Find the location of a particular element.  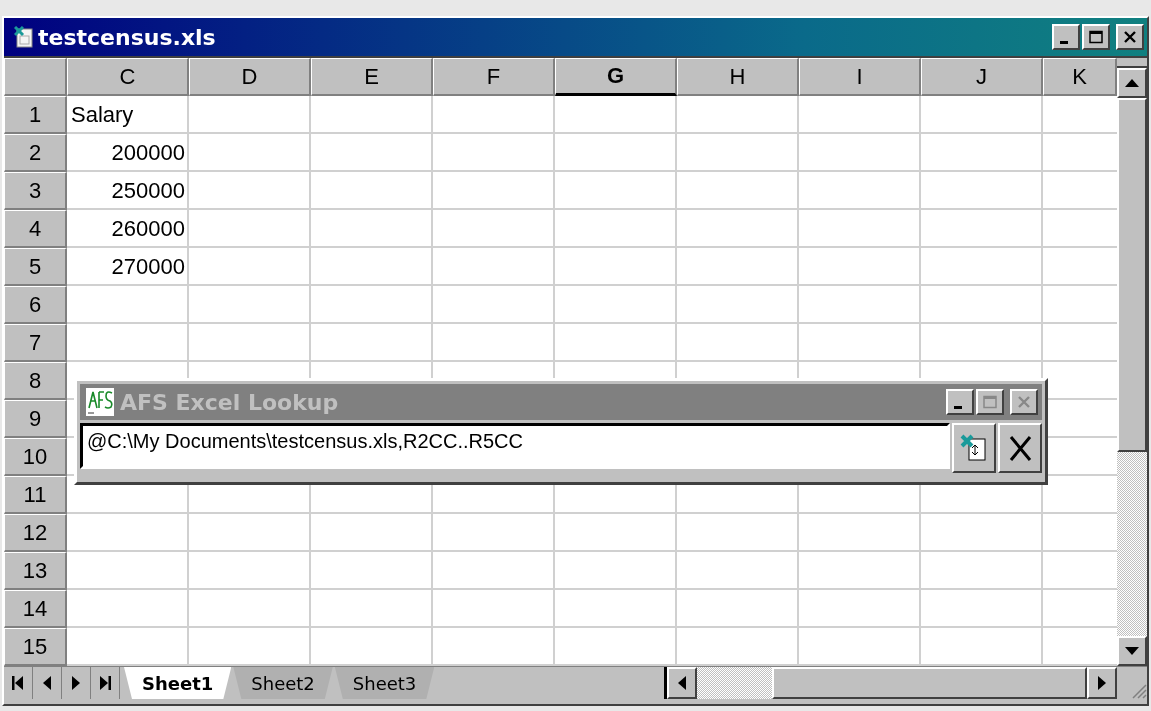

row-header: 6 is located at coordinates (35, 305).